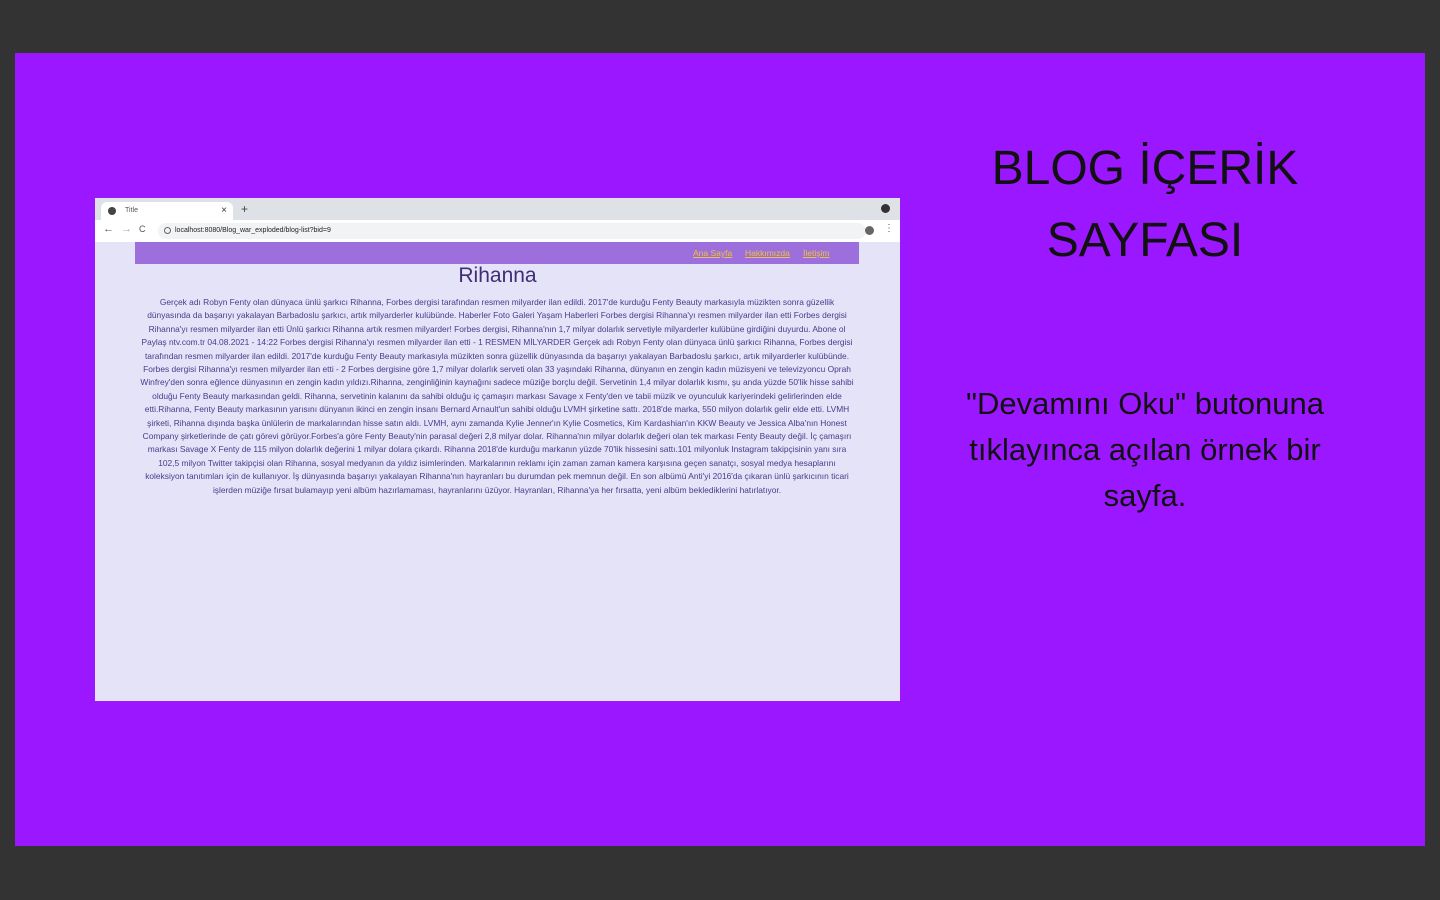 The width and height of the screenshot is (1440, 900). What do you see at coordinates (1145, 168) in the screenshot?
I see `slide-title-line-1: BLOG İÇERİK` at bounding box center [1145, 168].